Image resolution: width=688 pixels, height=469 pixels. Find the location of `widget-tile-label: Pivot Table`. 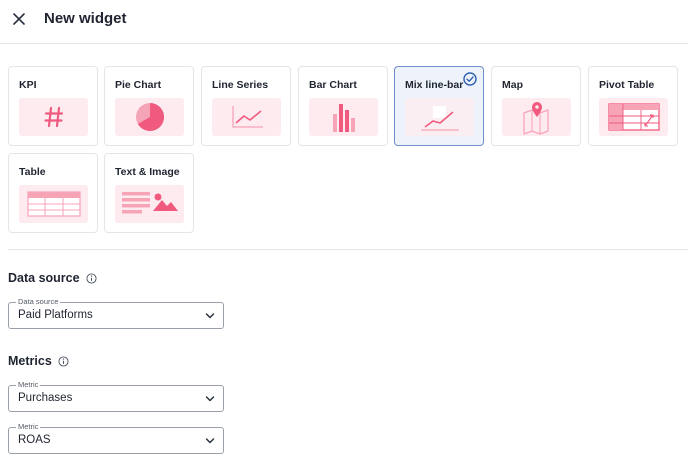

widget-tile-label: Pivot Table is located at coordinates (627, 85).